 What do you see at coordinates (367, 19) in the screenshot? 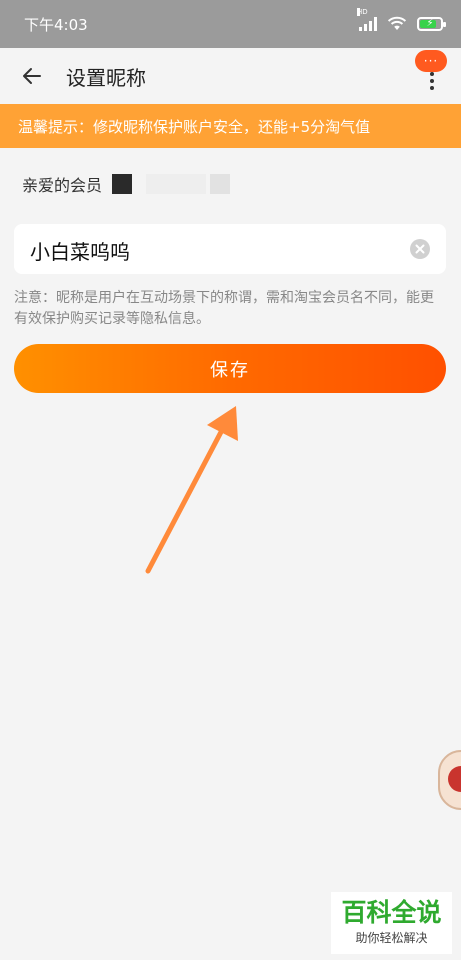
I see `signal-icon: HD` at bounding box center [367, 19].